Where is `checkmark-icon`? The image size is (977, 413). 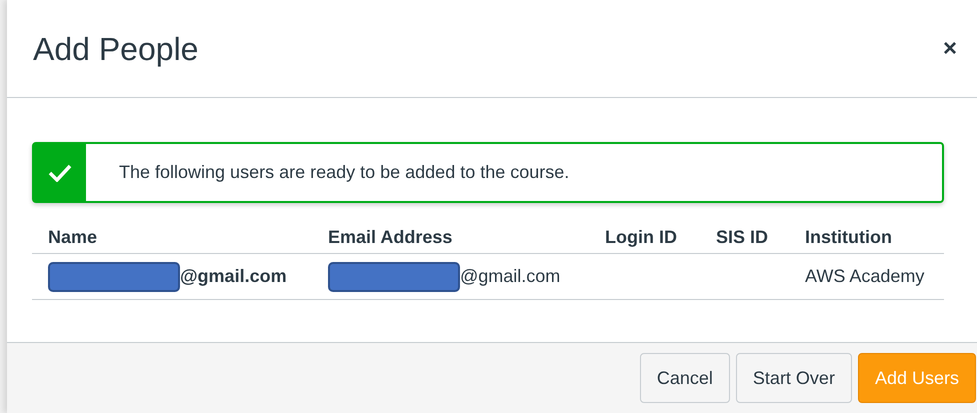
checkmark-icon is located at coordinates (60, 173).